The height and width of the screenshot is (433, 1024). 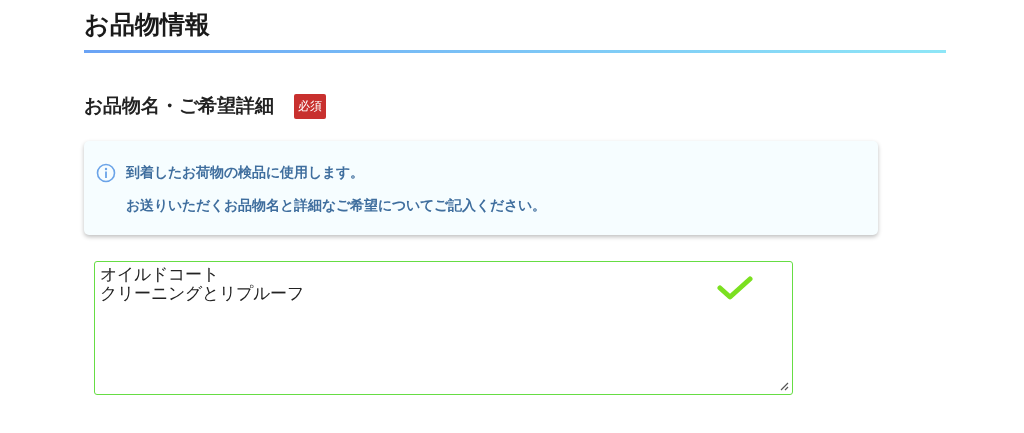 I want to click on field-label: お品物名・ご希望詳細, so click(x=179, y=105).